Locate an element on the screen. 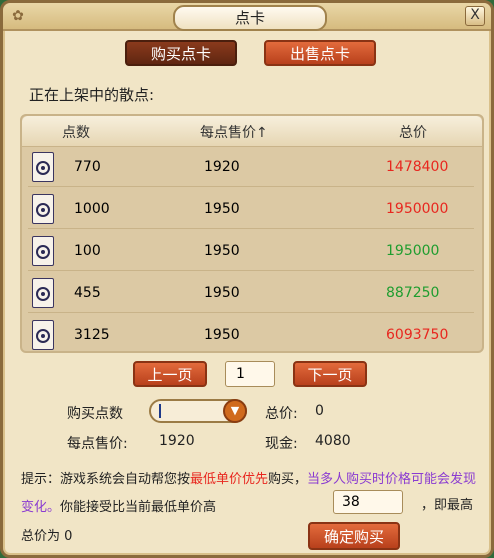  listed-points-label: 正在上架中的散点: is located at coordinates (92, 95).